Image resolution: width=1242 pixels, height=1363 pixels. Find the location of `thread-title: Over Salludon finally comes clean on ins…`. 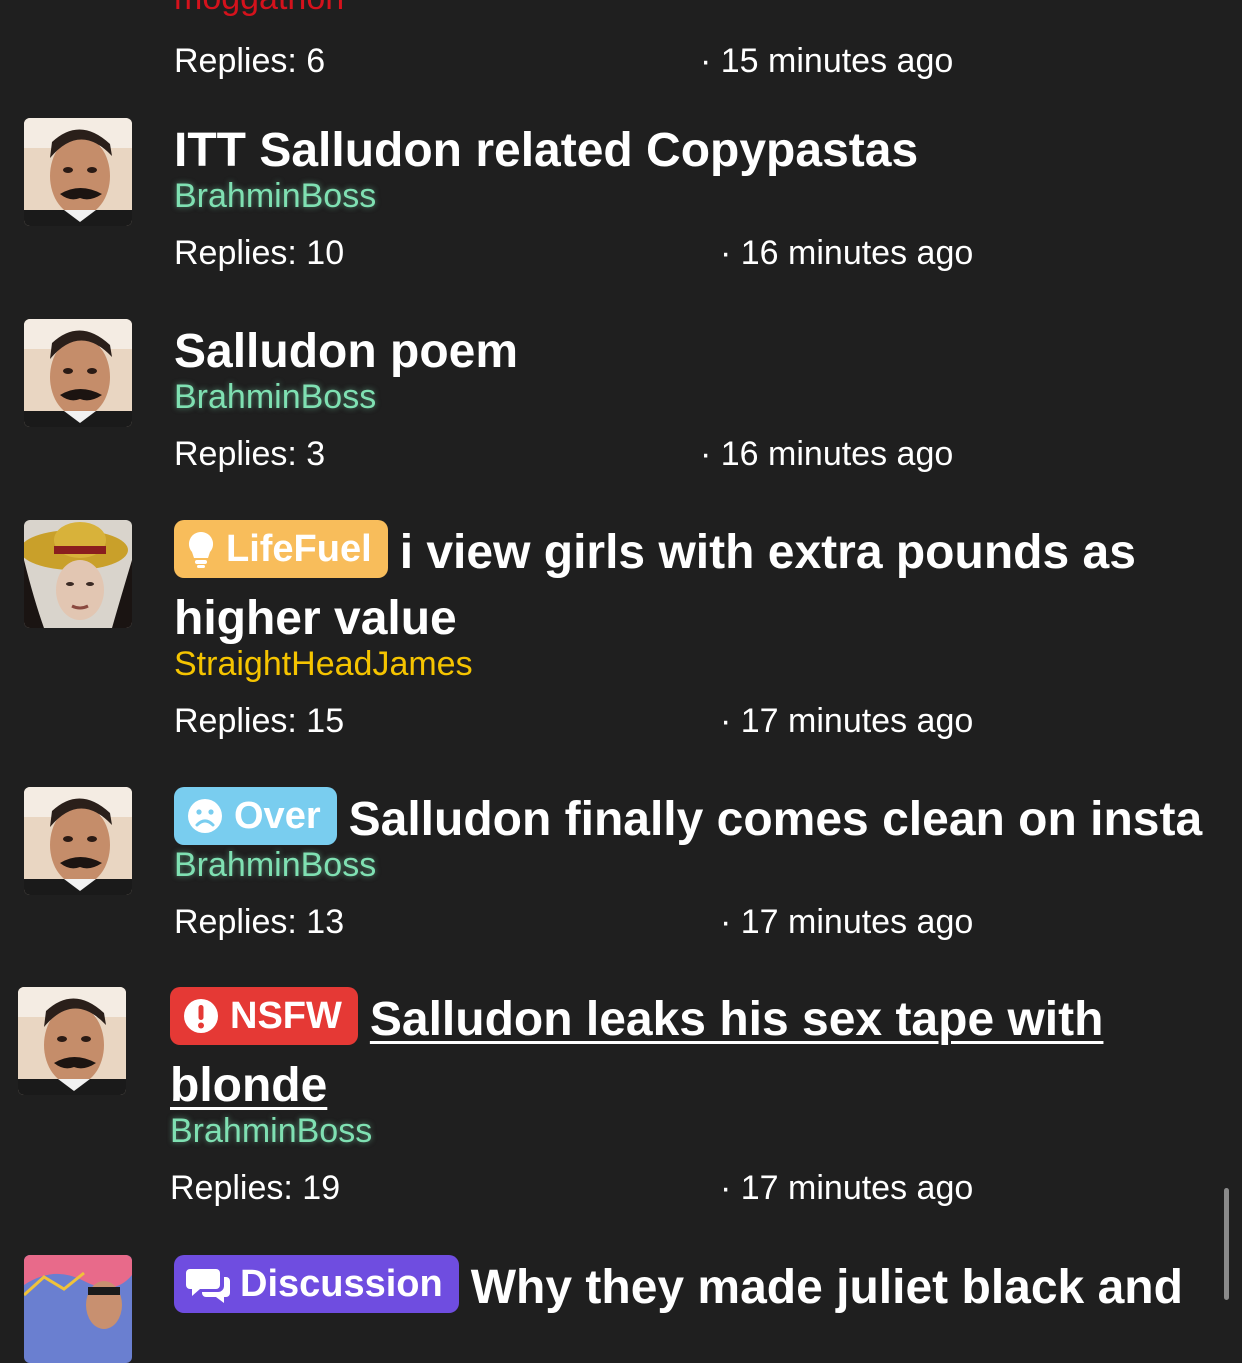

thread-title: Over Salludon finally comes clean on ins… is located at coordinates (698, 820).